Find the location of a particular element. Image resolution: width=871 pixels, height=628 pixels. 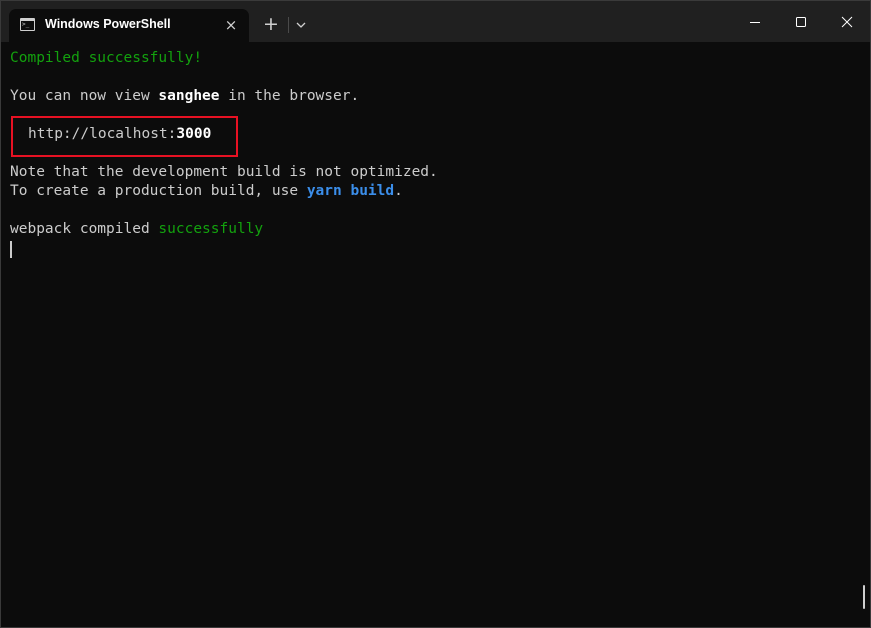

view-message-prefix: You can now view is located at coordinates (84, 96).